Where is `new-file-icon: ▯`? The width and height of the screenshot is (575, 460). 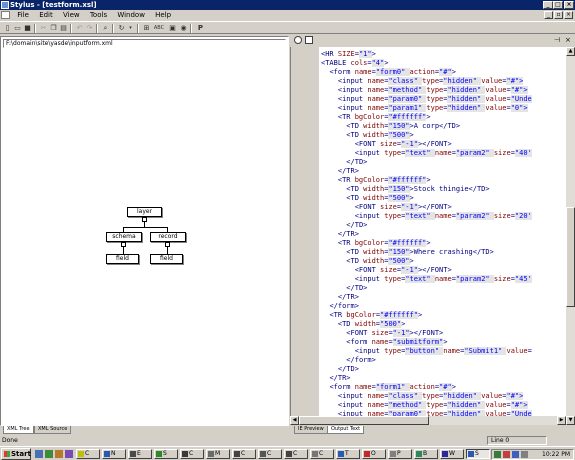 new-file-icon: ▯ is located at coordinates (7, 28).